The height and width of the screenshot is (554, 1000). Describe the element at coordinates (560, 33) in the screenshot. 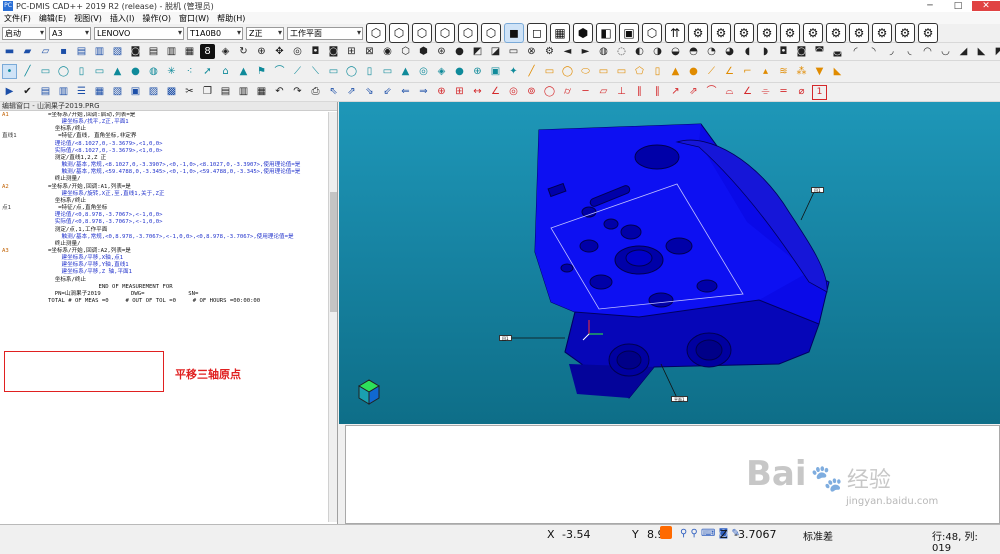

I see `view-grid-icon: ▦` at that location.